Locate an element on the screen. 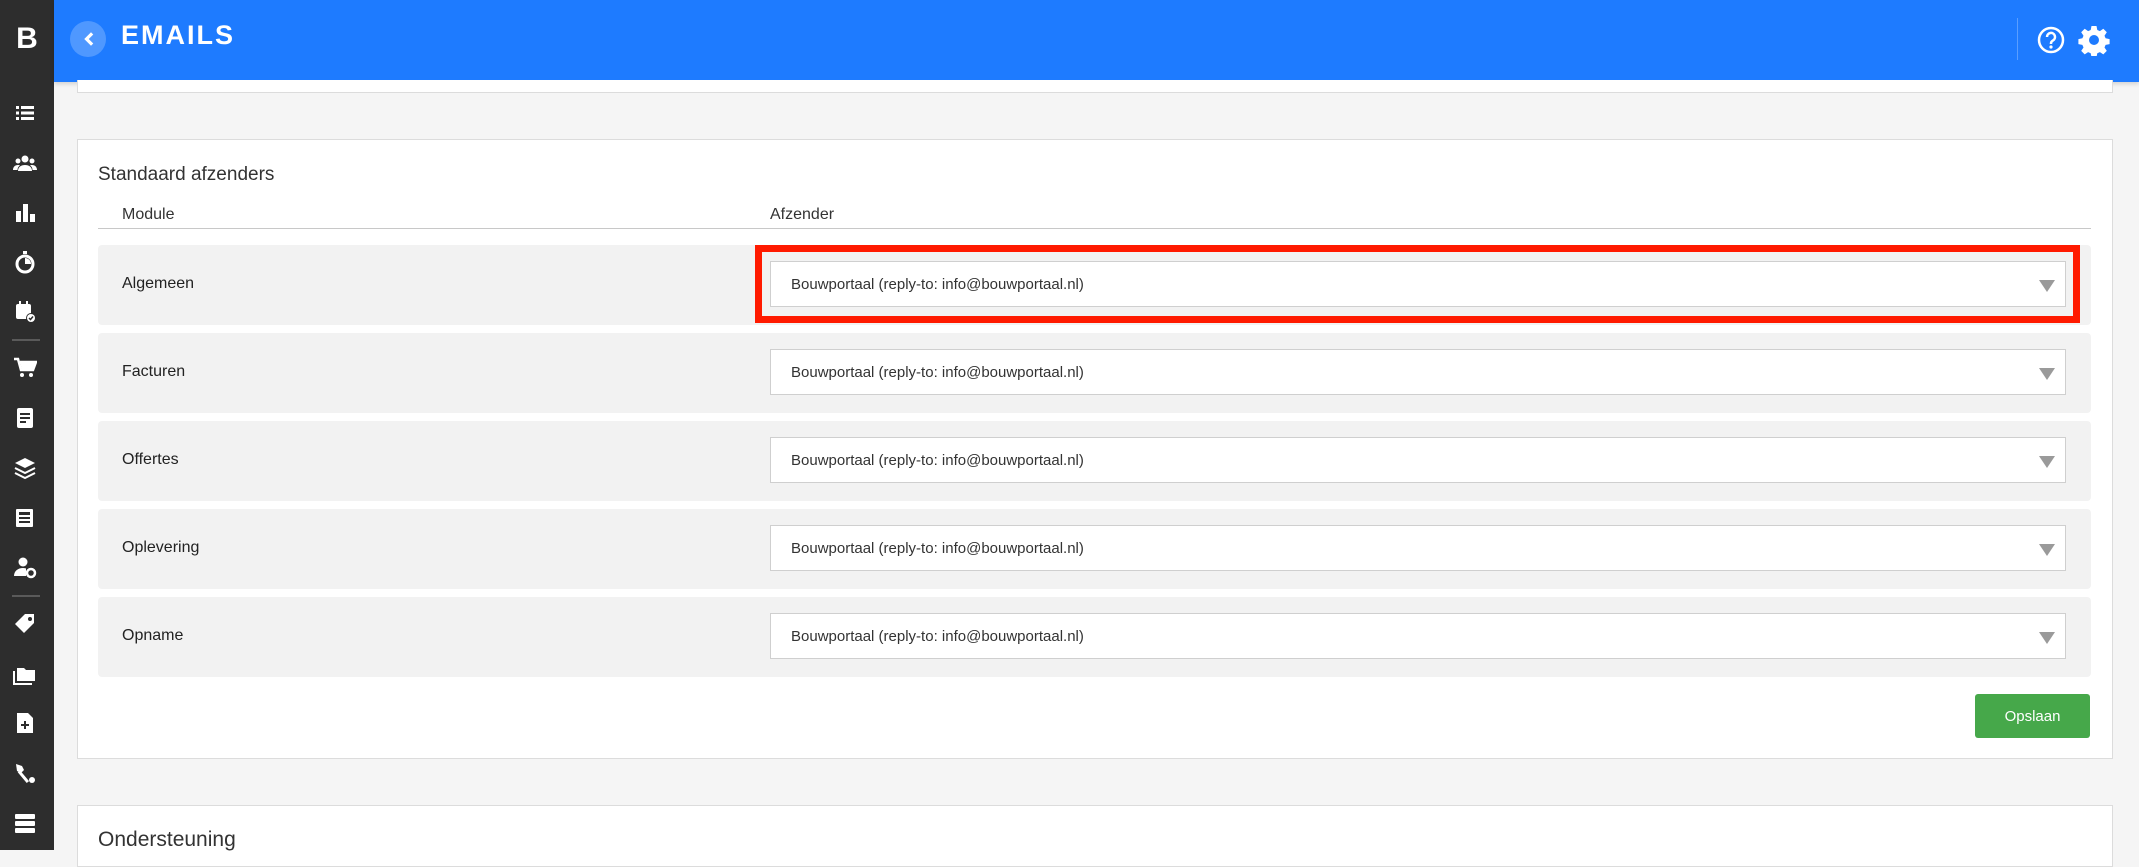  list-icon is located at coordinates (25, 113).